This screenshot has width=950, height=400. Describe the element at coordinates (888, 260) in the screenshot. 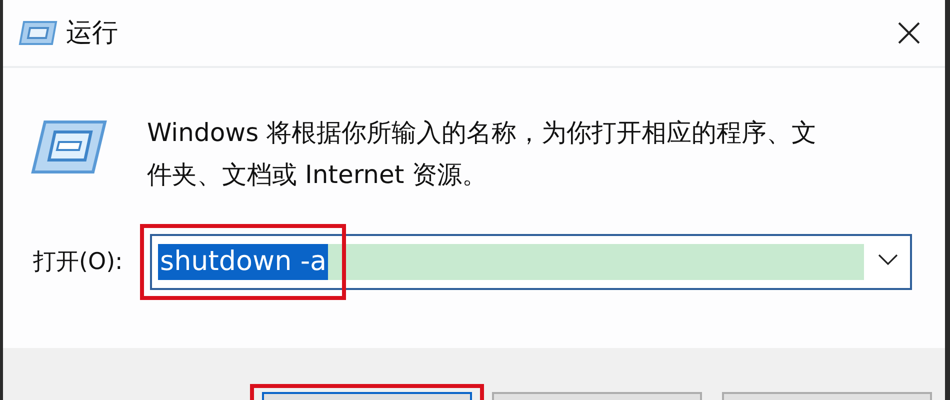

I see `chevron-down-icon` at that location.